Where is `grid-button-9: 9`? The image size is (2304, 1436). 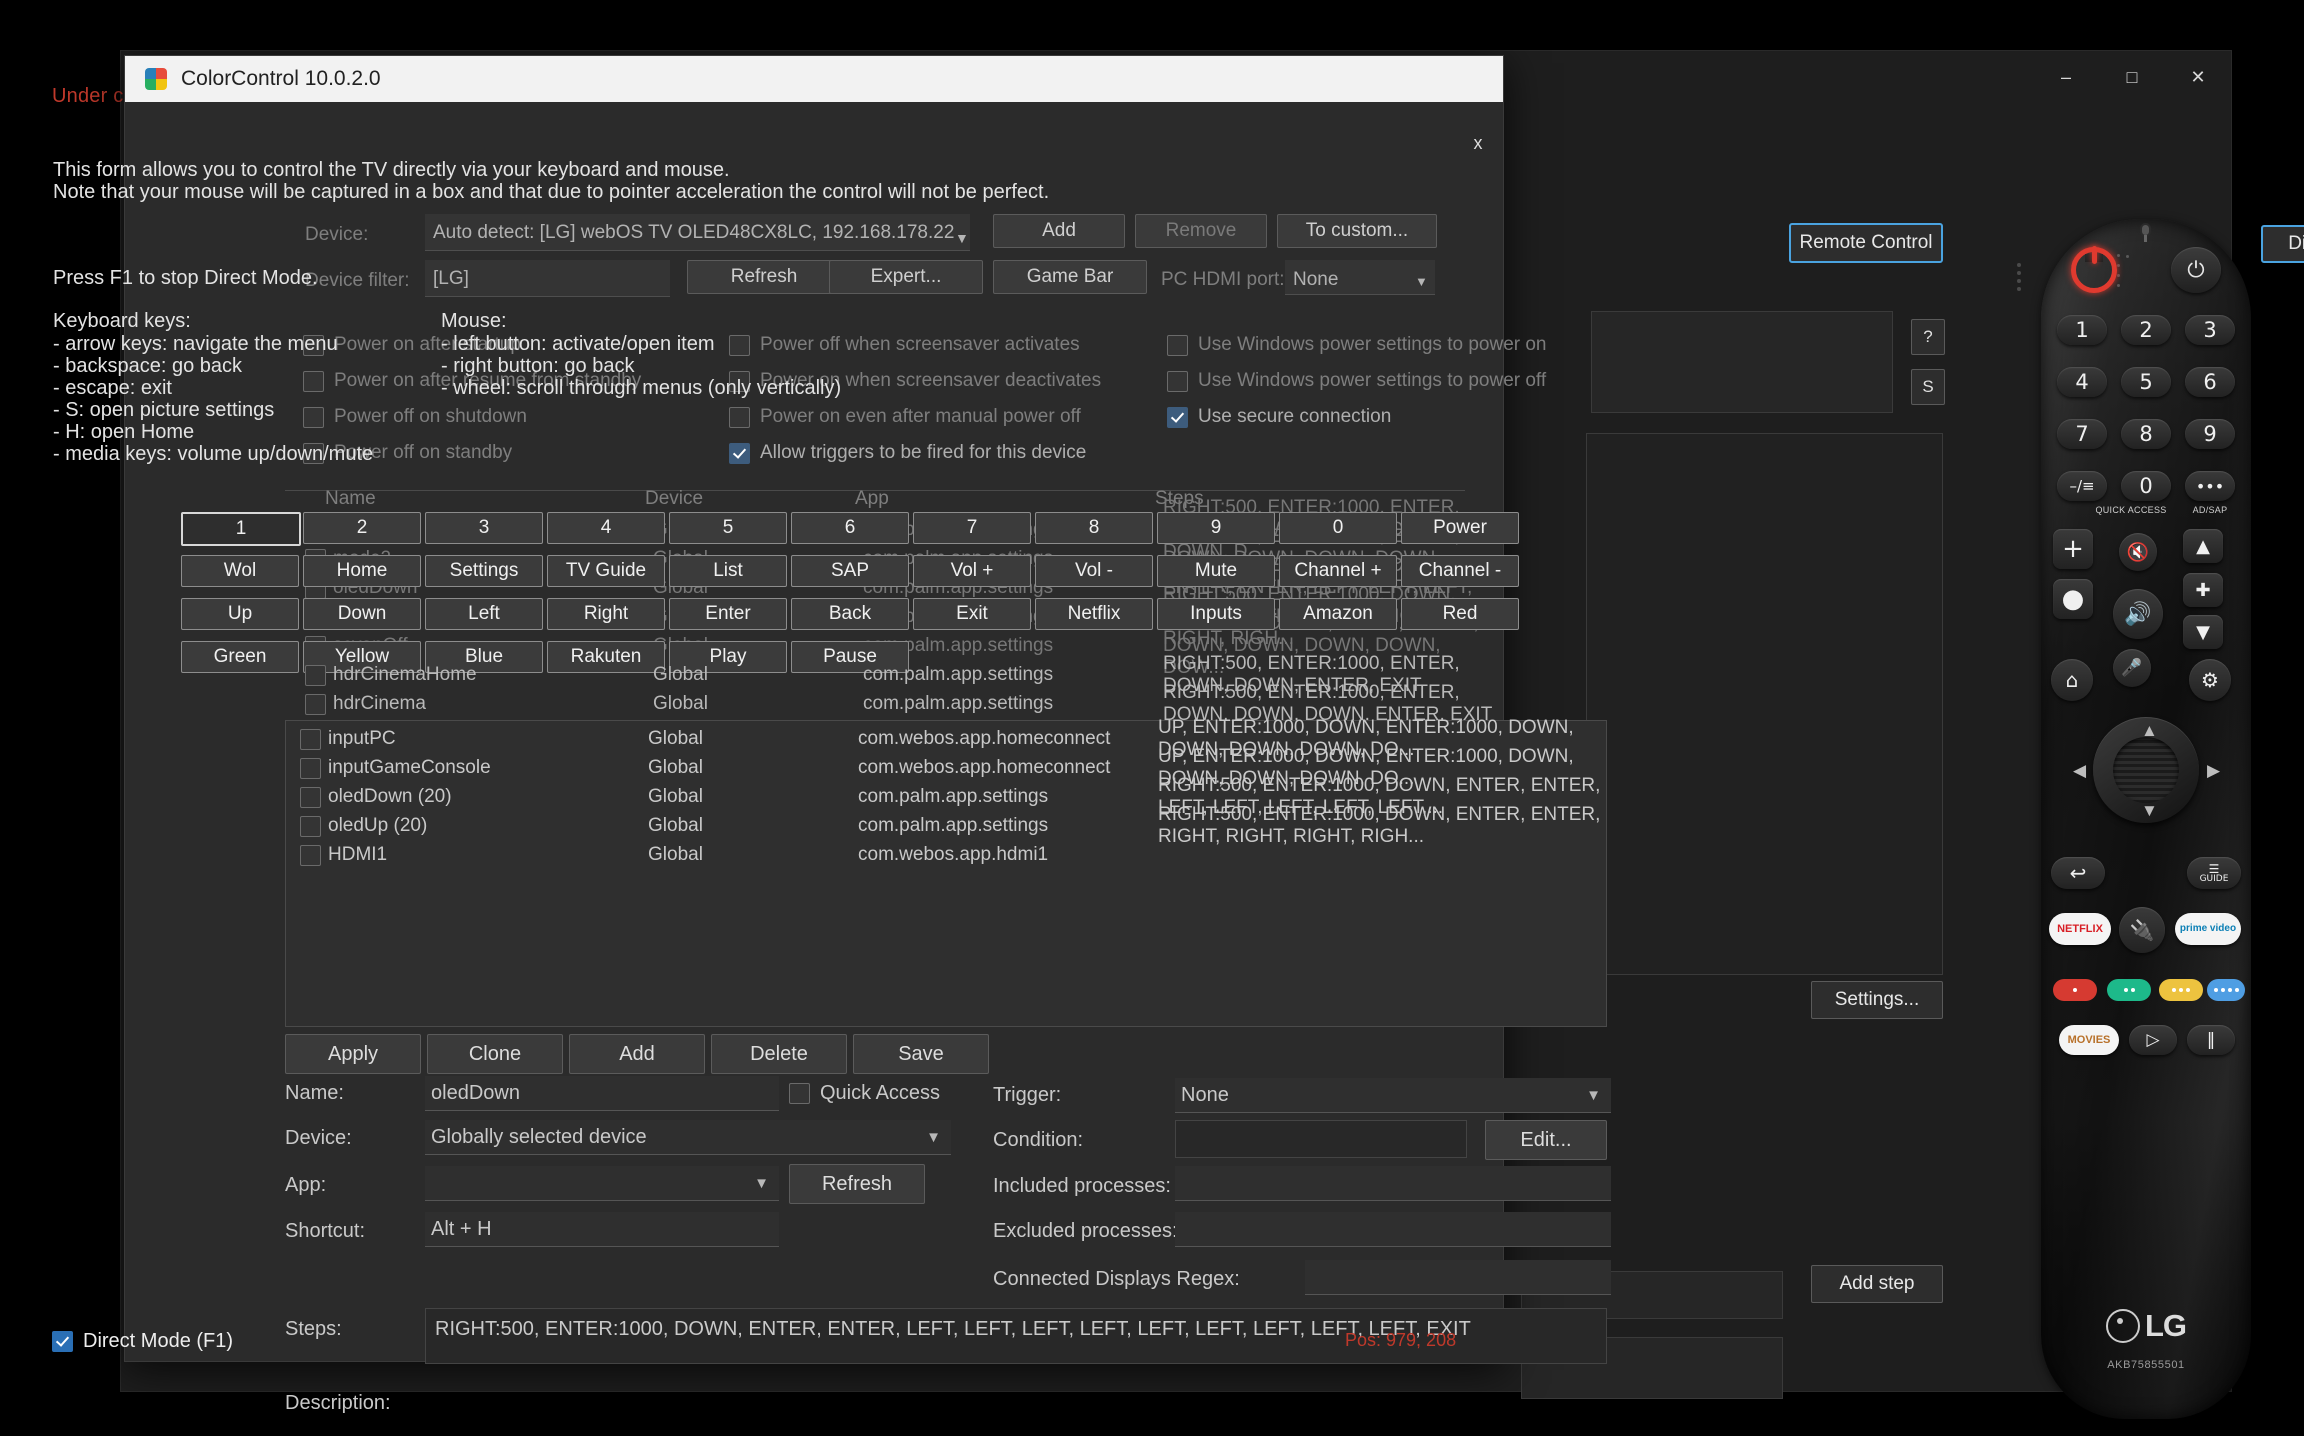
grid-button-9: 9 is located at coordinates (1216, 528).